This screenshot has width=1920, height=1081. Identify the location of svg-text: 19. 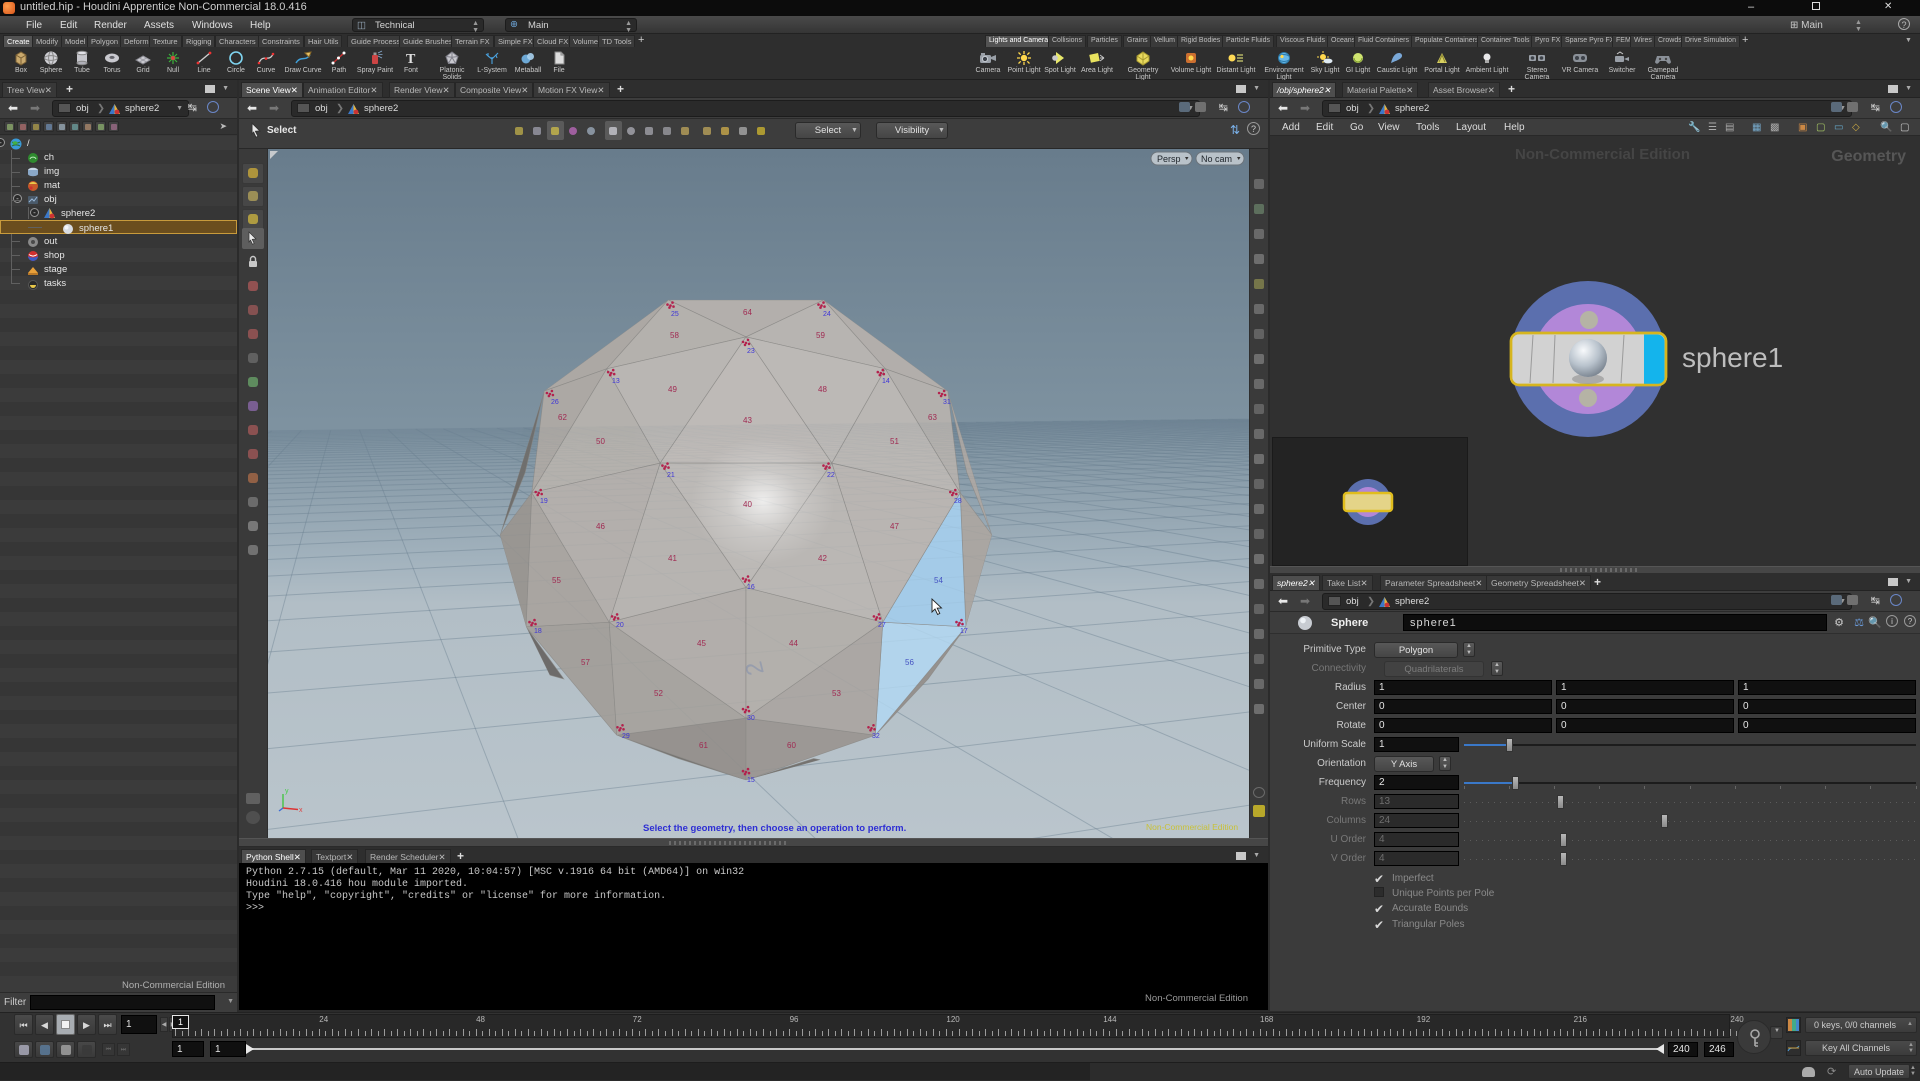
(544, 501).